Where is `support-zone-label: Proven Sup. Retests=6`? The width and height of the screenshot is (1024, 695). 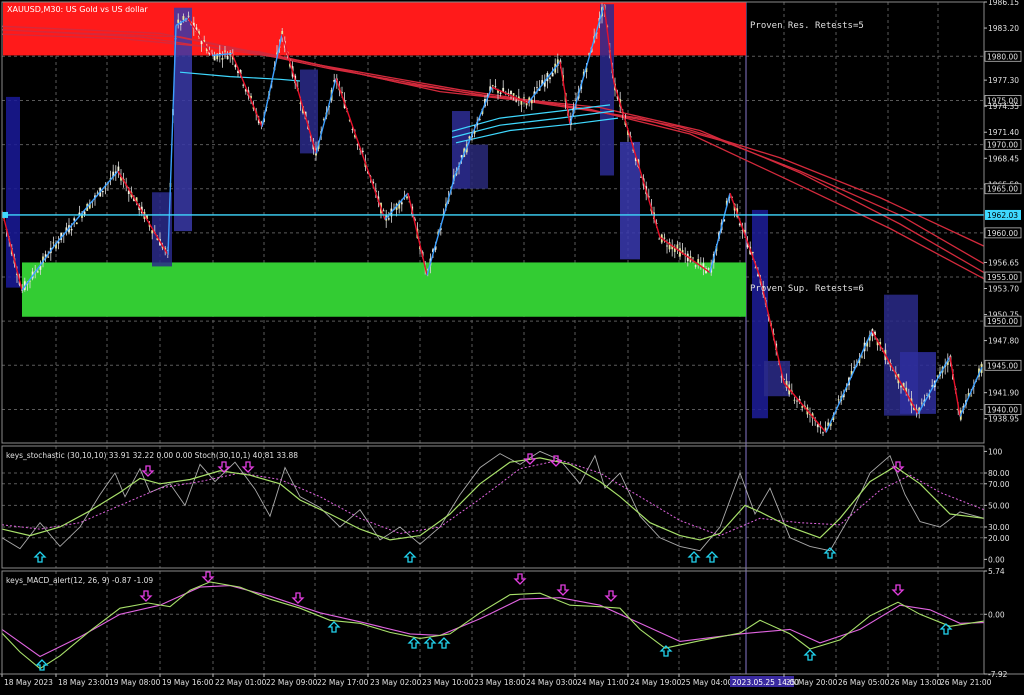
support-zone-label: Proven Sup. Retests=6 is located at coordinates (807, 289).